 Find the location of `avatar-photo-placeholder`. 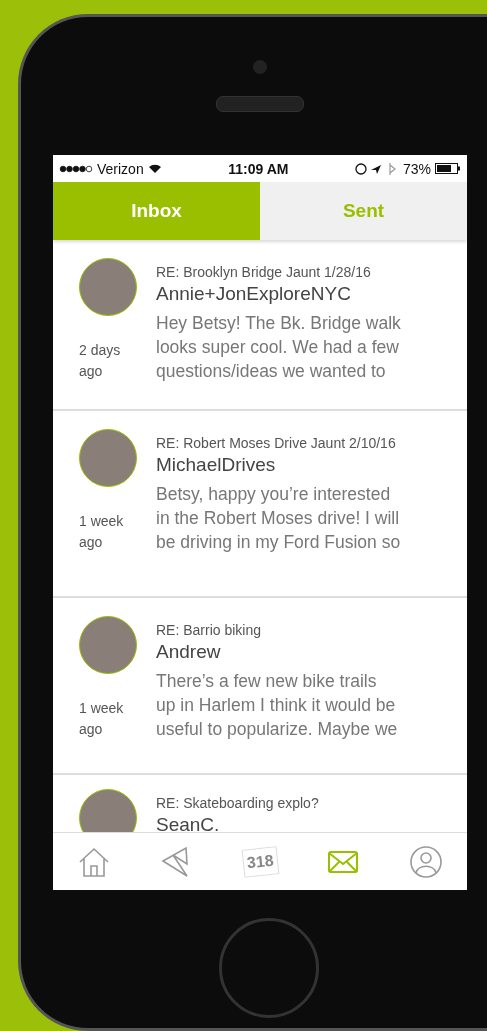

avatar-photo-placeholder is located at coordinates (108, 810).